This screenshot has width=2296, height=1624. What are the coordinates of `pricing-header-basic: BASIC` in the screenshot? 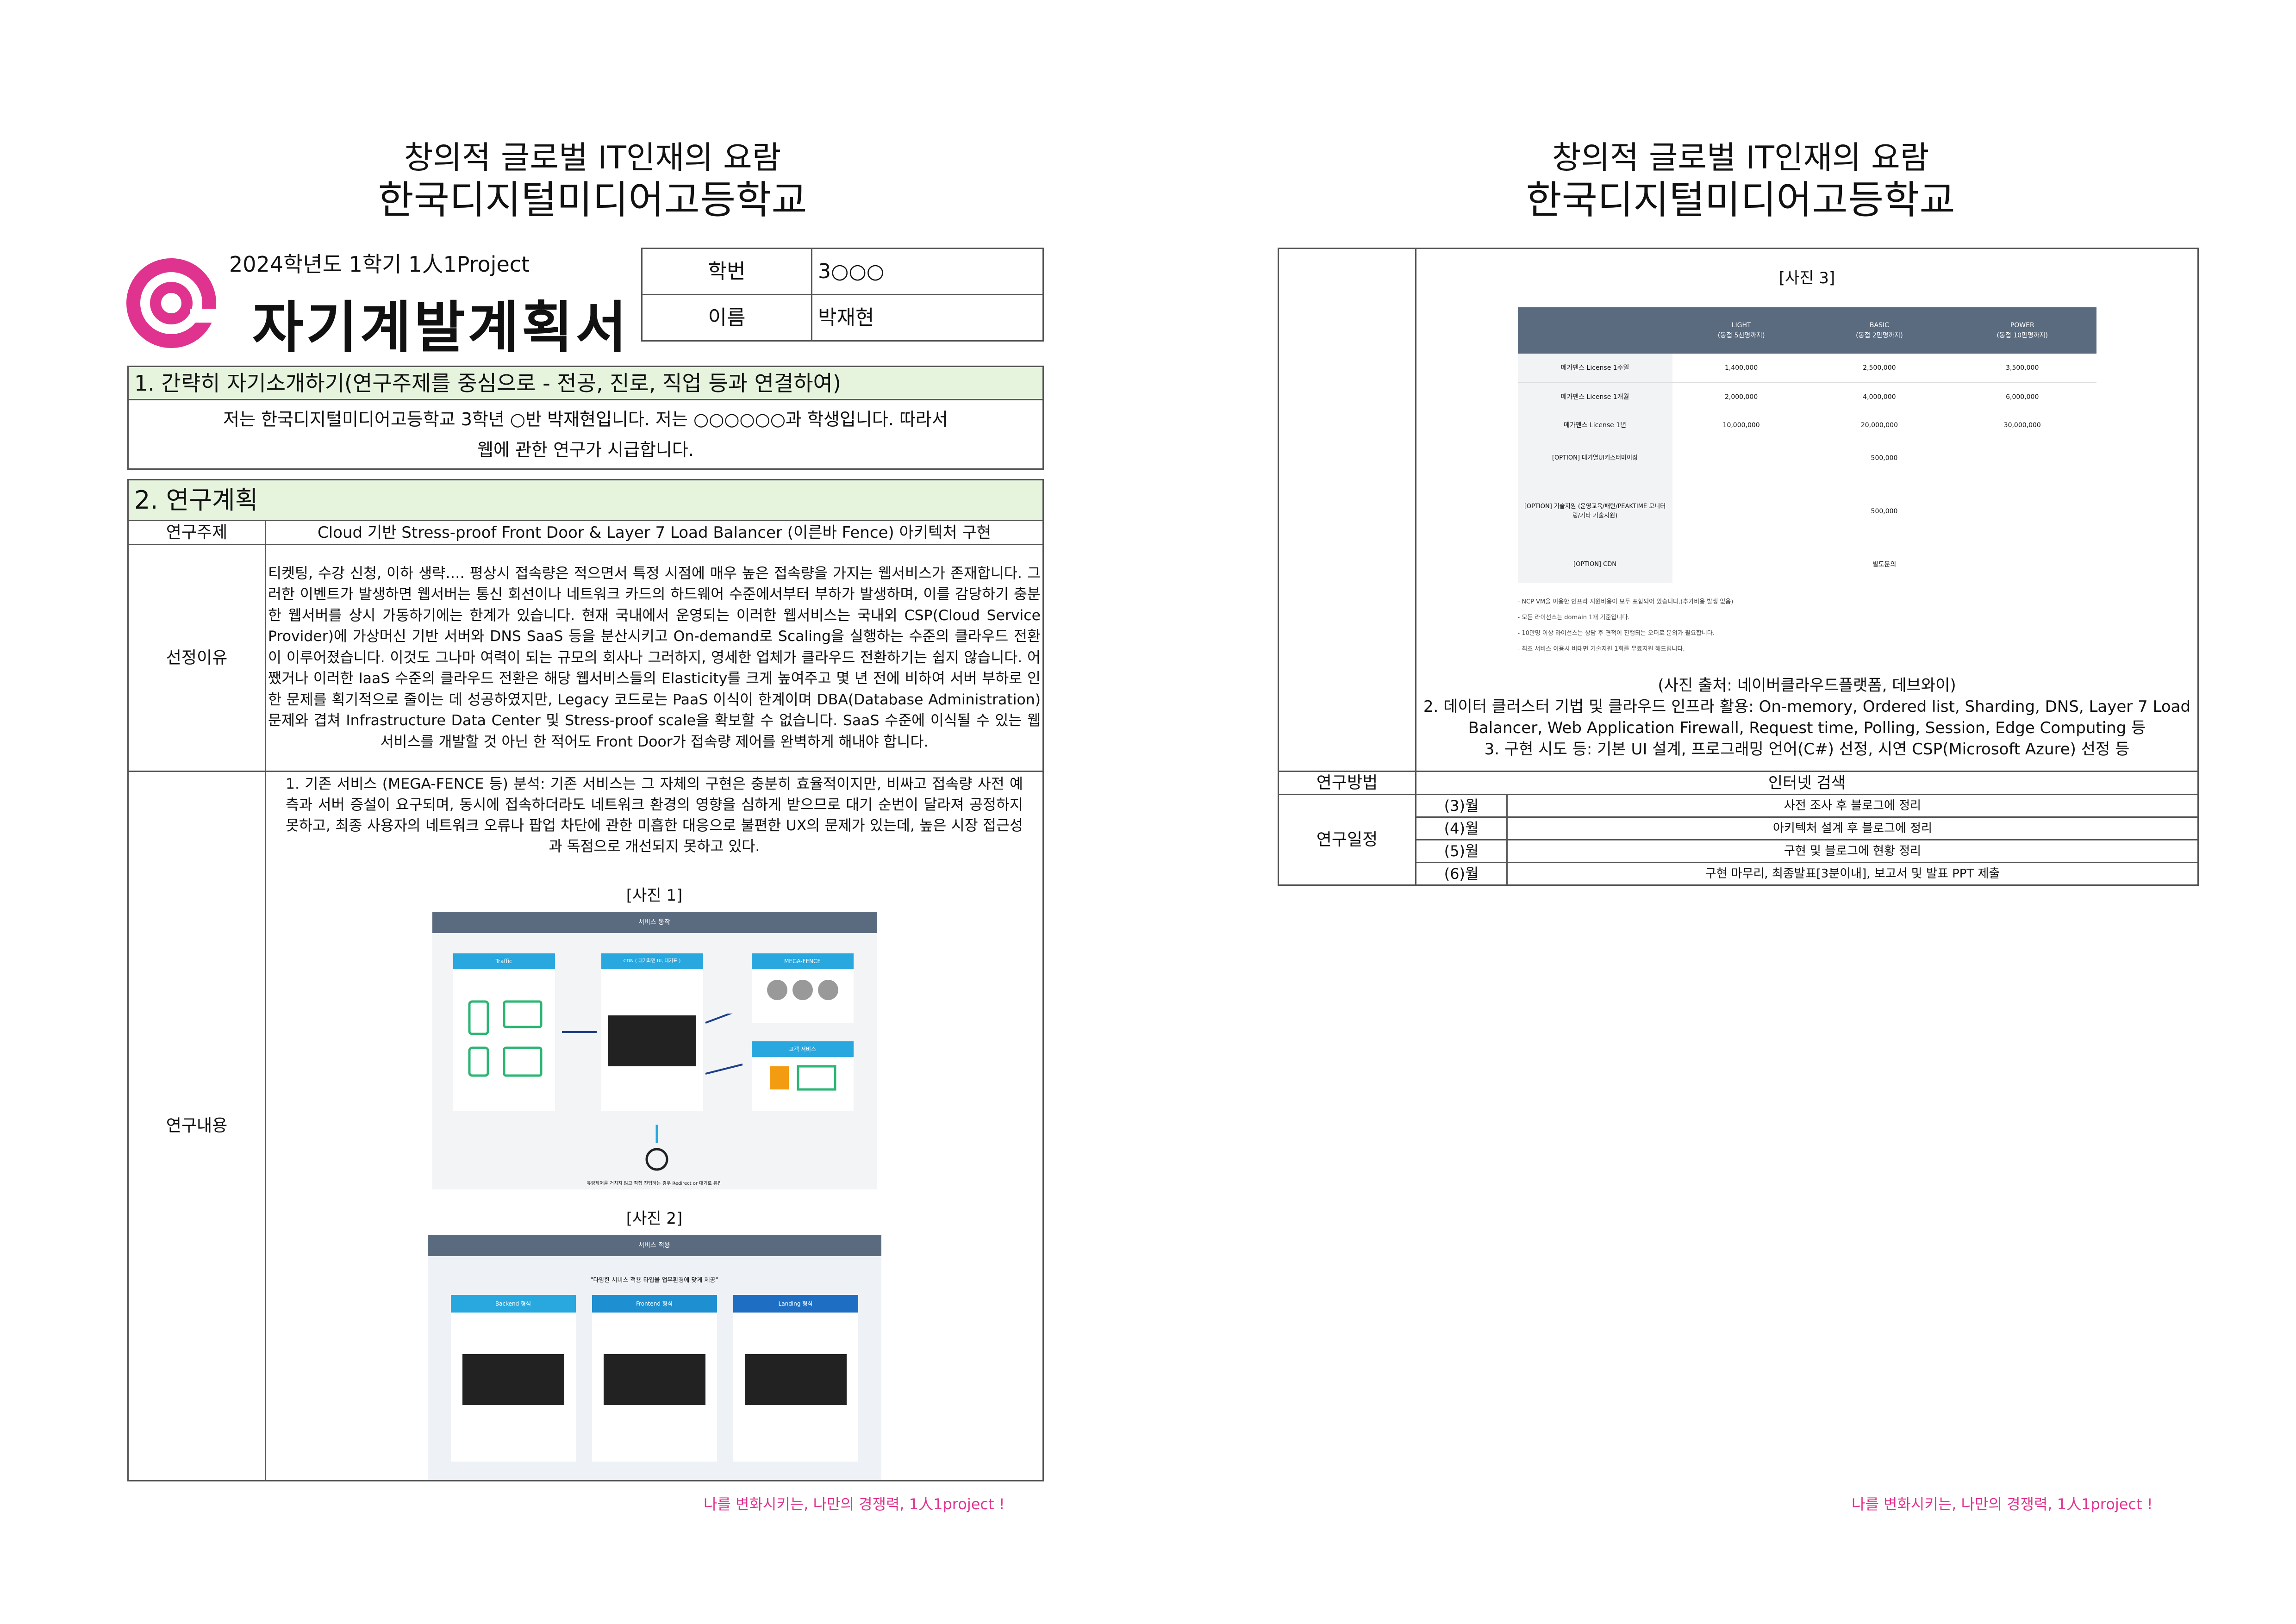 It's located at (1879, 325).